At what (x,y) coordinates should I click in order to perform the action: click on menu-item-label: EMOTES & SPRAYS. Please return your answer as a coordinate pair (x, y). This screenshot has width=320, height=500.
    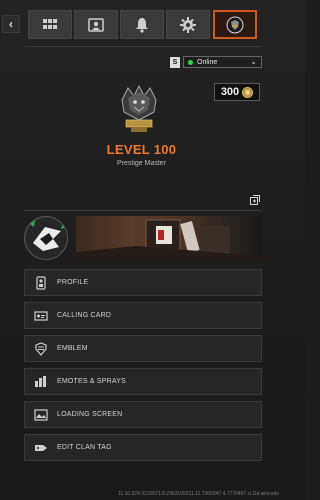
    Looking at the image, I should click on (91, 381).